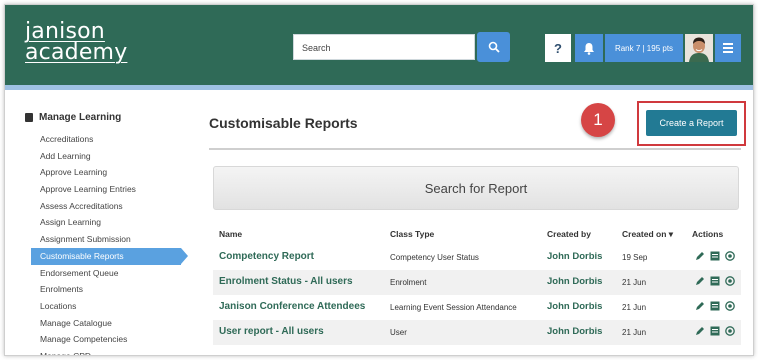 This screenshot has width=758, height=360. Describe the element at coordinates (558, 48) in the screenshot. I see `help-button: ?` at that location.